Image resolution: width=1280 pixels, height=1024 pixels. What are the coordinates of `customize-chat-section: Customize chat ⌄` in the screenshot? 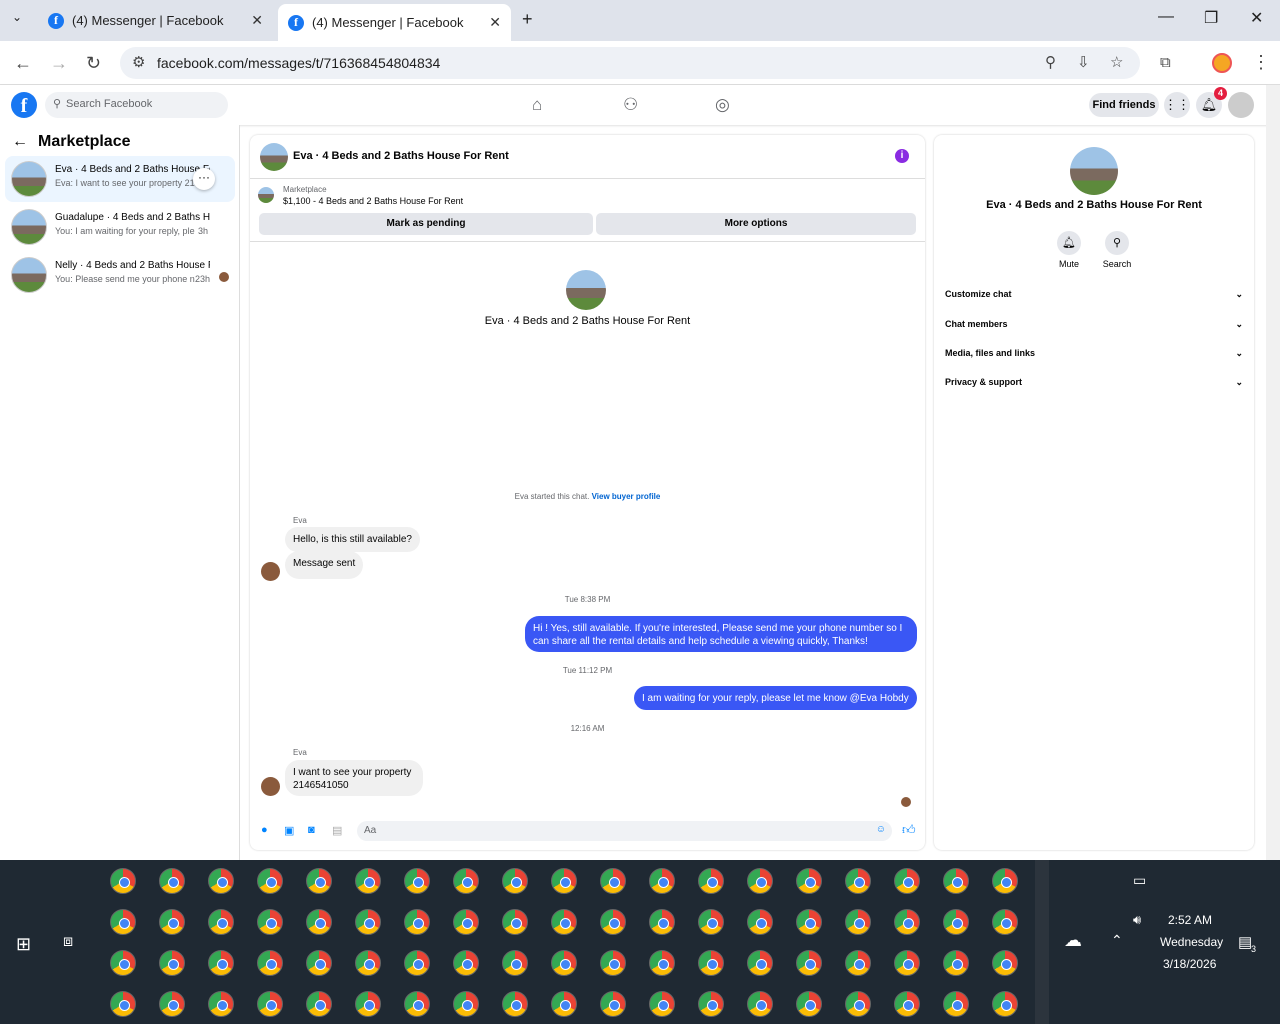 It's located at (1094, 294).